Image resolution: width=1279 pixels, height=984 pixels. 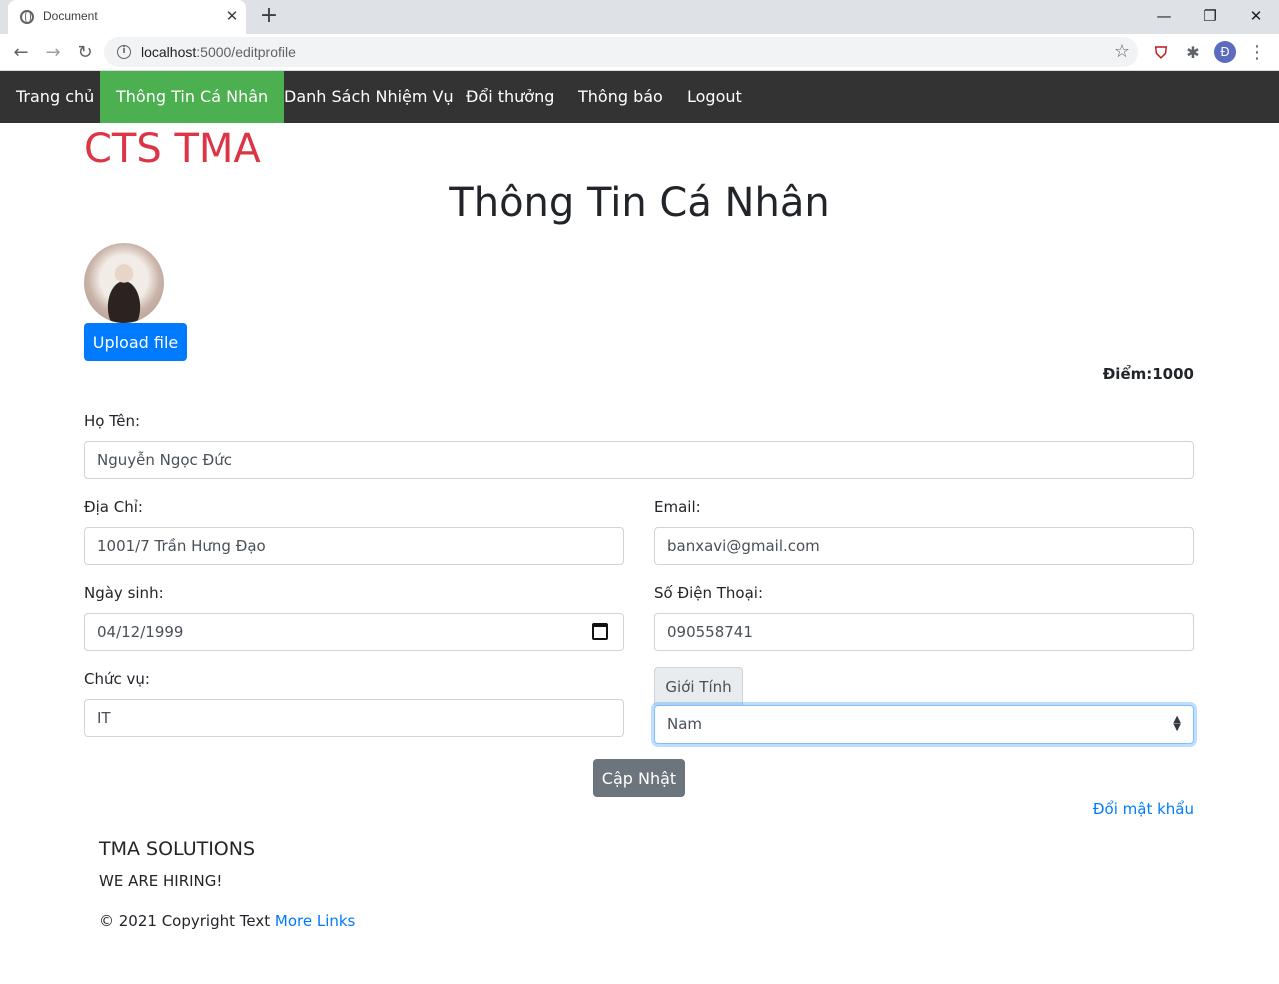 What do you see at coordinates (354, 546) in the screenshot?
I see `address-field: 1001/7 Trần Hưng Đạo` at bounding box center [354, 546].